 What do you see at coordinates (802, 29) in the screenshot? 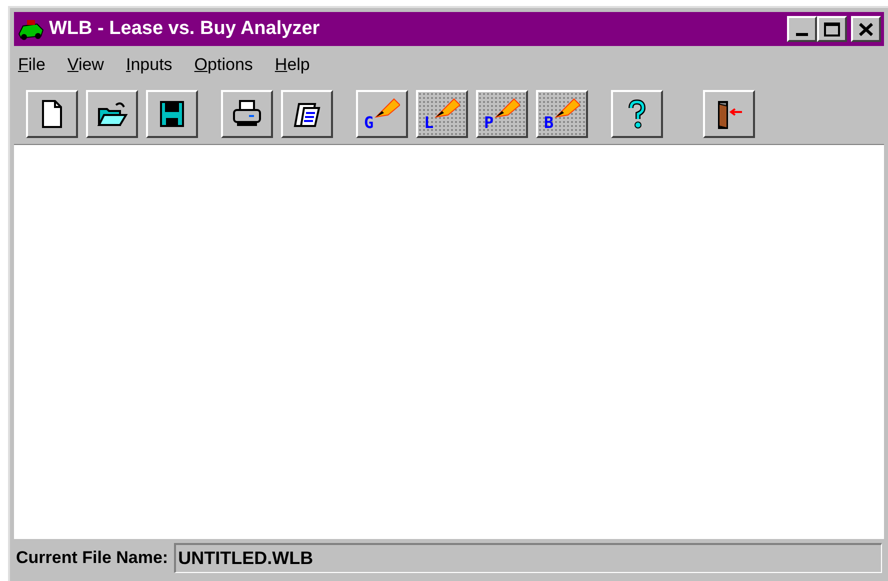
I see `minimize-button` at bounding box center [802, 29].